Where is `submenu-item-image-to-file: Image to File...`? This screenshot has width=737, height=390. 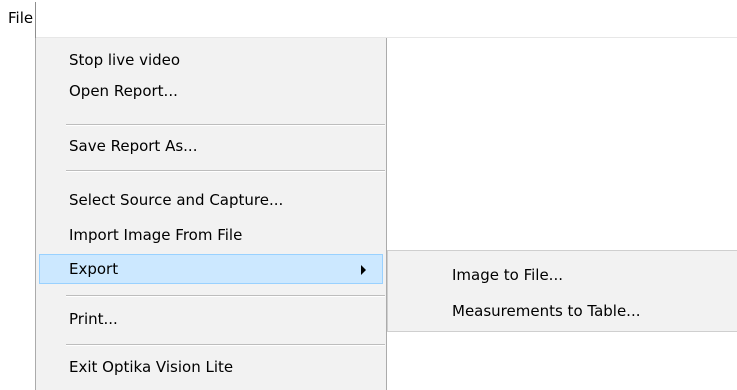 submenu-item-image-to-file: Image to File... is located at coordinates (563, 275).